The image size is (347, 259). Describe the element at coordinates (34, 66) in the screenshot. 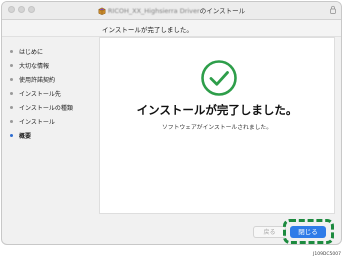

I see `sidebar-step-label: 大切な情報` at that location.